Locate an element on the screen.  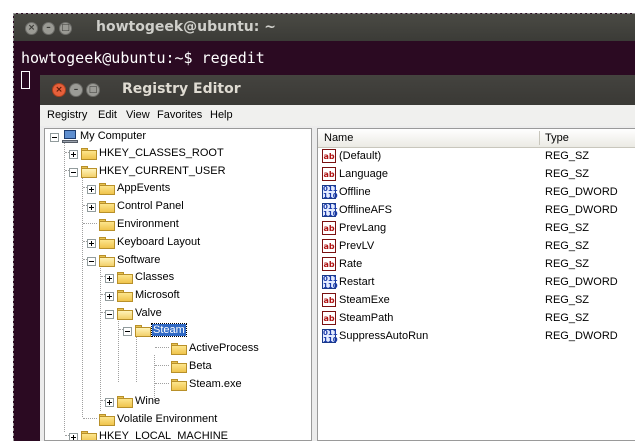
tree-node-label: AppEvents is located at coordinates (144, 188).